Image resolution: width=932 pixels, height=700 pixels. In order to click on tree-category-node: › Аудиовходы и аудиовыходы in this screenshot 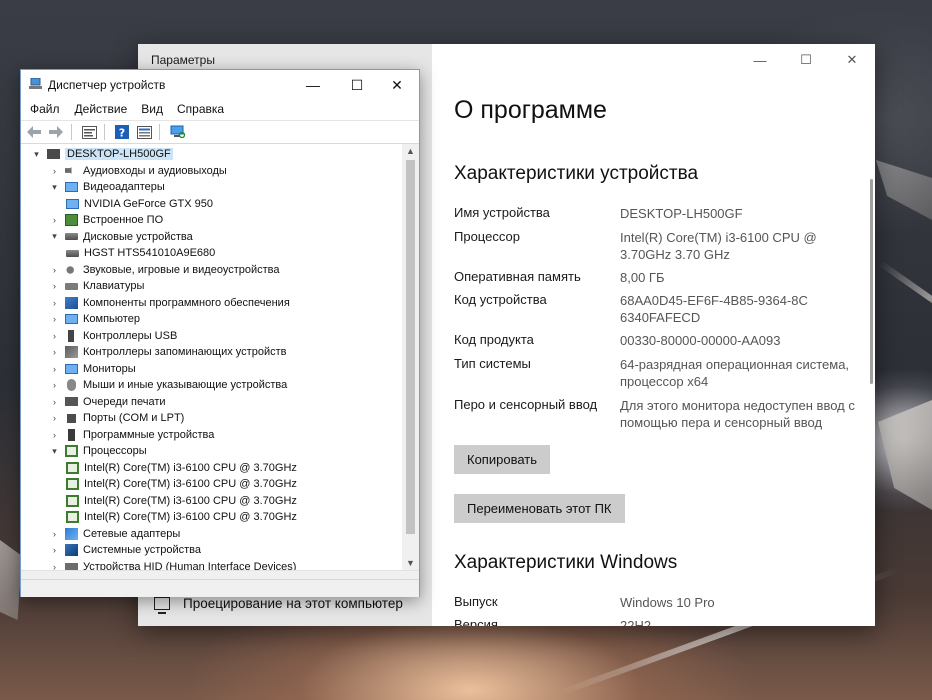, I will do `click(138, 171)`.